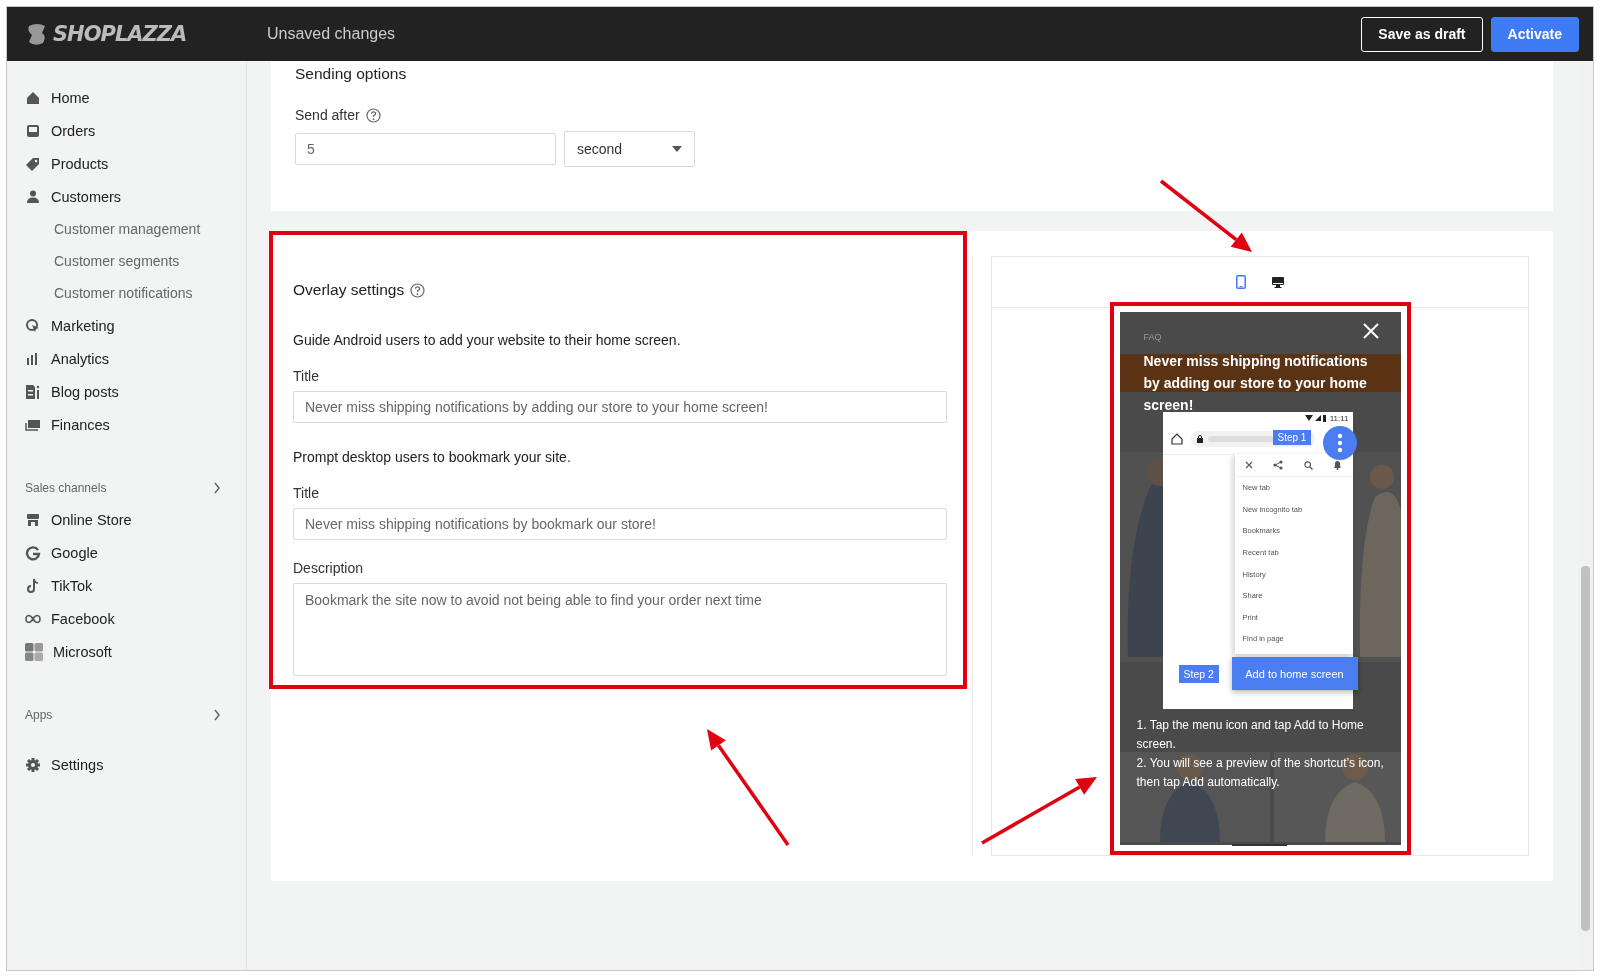 This screenshot has width=1600, height=979. What do you see at coordinates (1338, 465) in the screenshot?
I see `bell-icon` at bounding box center [1338, 465].